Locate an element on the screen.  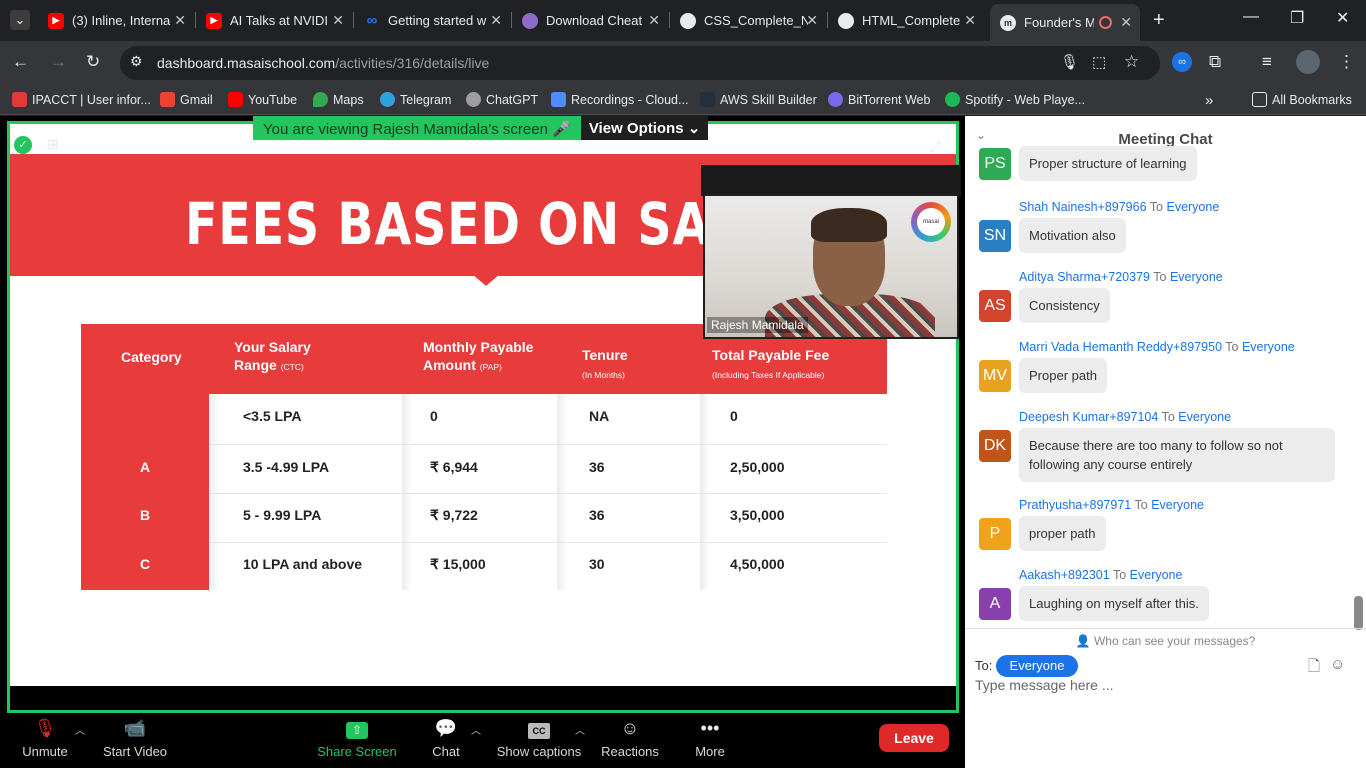
chat-options-caret: ︿ is located at coordinates (476, 729).